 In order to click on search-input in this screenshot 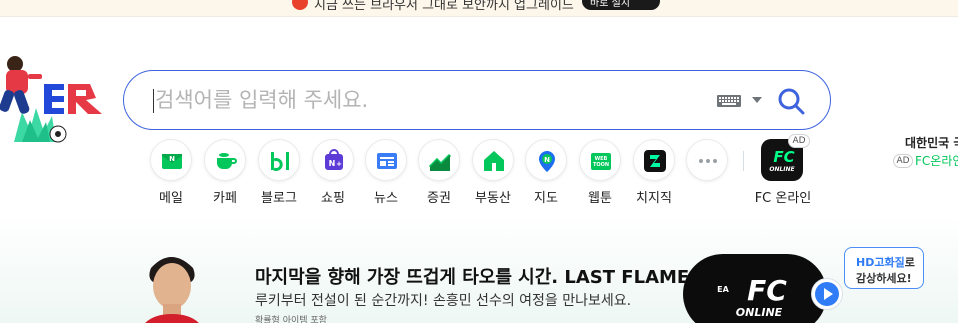, I will do `click(415, 100)`.